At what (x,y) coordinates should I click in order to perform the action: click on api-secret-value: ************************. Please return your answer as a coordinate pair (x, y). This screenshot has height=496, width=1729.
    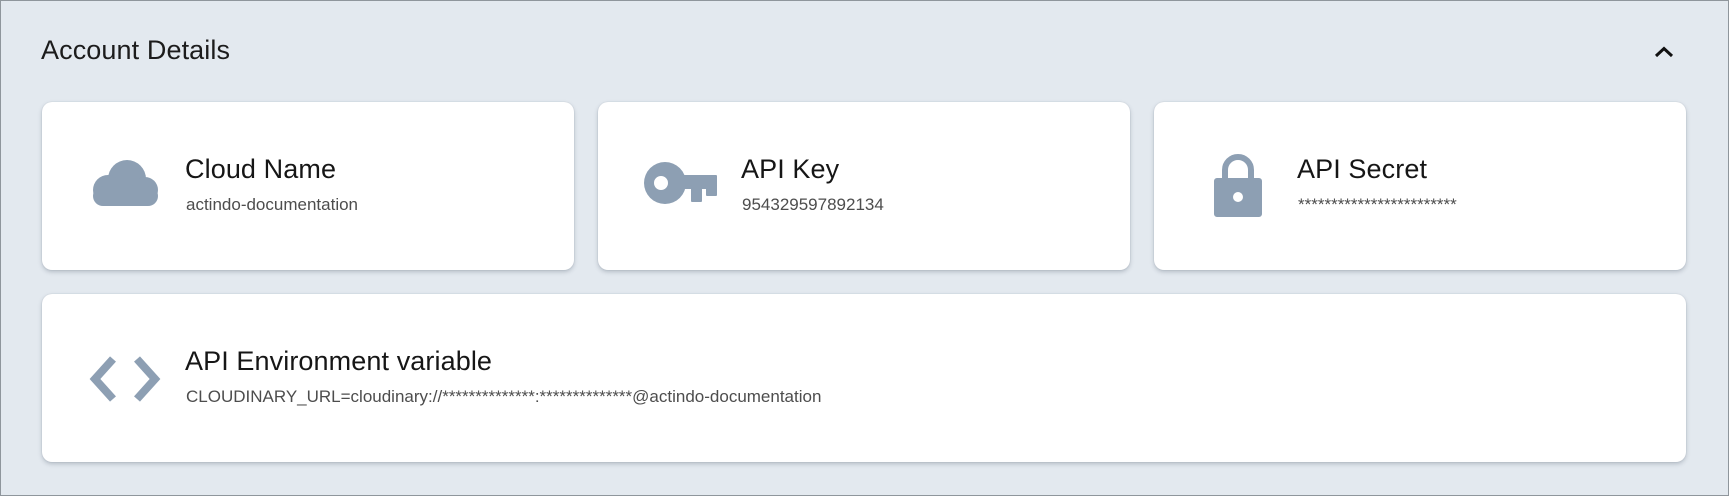
    Looking at the image, I should click on (1377, 204).